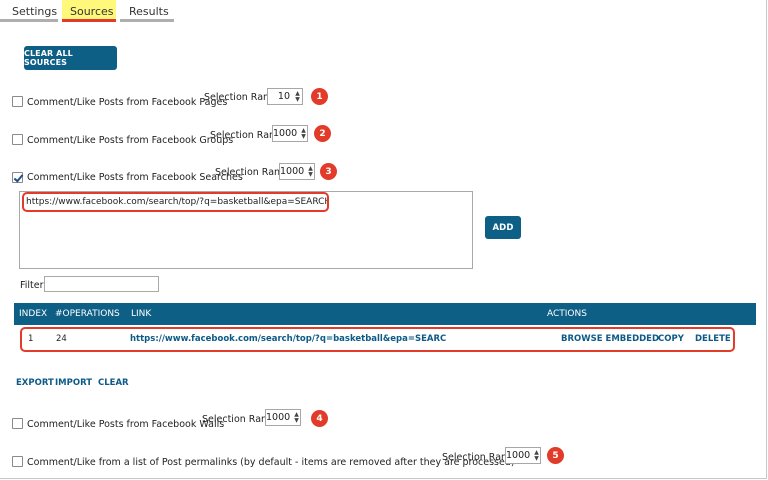 Image resolution: width=768 pixels, height=480 pixels. What do you see at coordinates (113, 383) in the screenshot?
I see `clear-link: CLEAR` at bounding box center [113, 383].